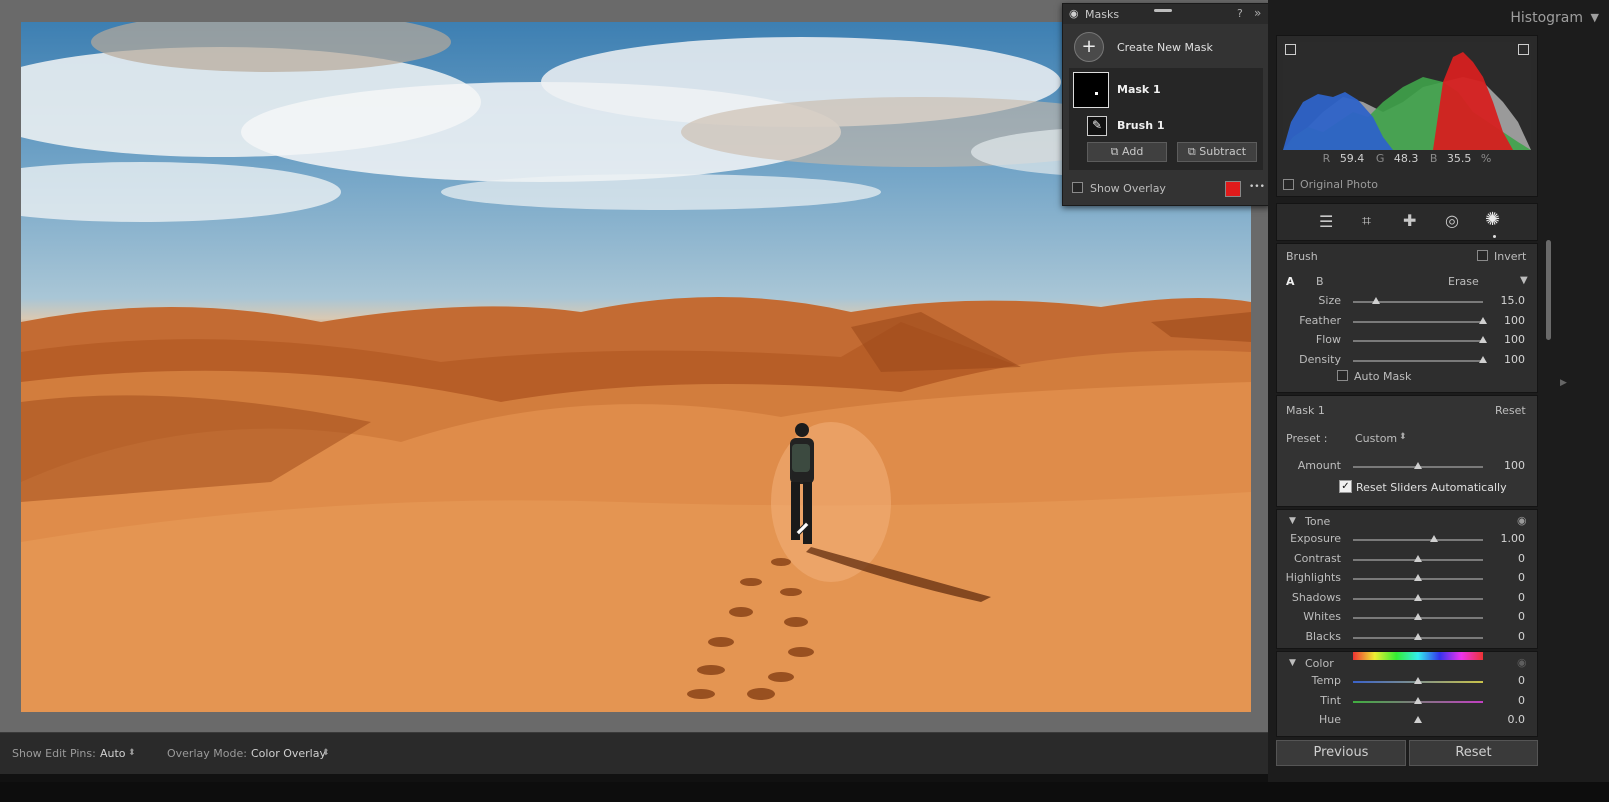 This screenshot has height=802, width=1609. I want to click on panel-expand-arrow-icon: ▶, so click(1563, 383).